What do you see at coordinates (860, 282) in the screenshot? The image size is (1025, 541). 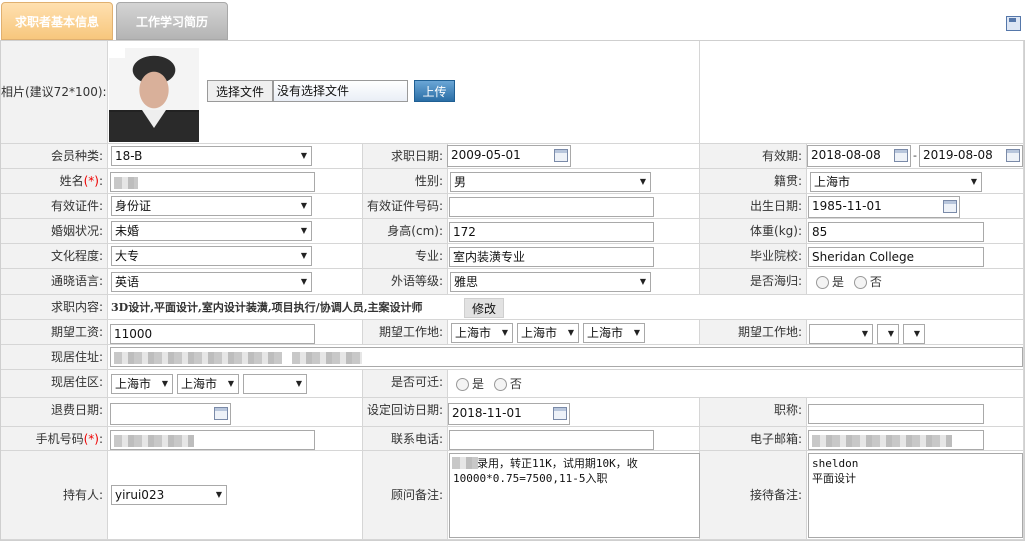 I see `returnee-no-radio` at bounding box center [860, 282].